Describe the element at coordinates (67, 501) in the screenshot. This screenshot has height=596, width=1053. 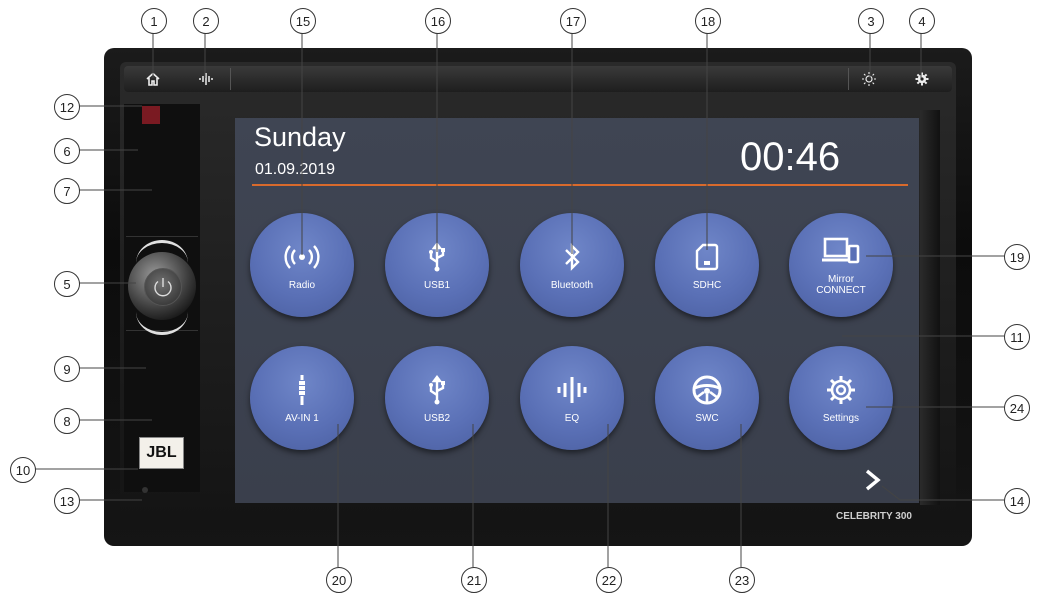
I see `callout-13: 13` at that location.